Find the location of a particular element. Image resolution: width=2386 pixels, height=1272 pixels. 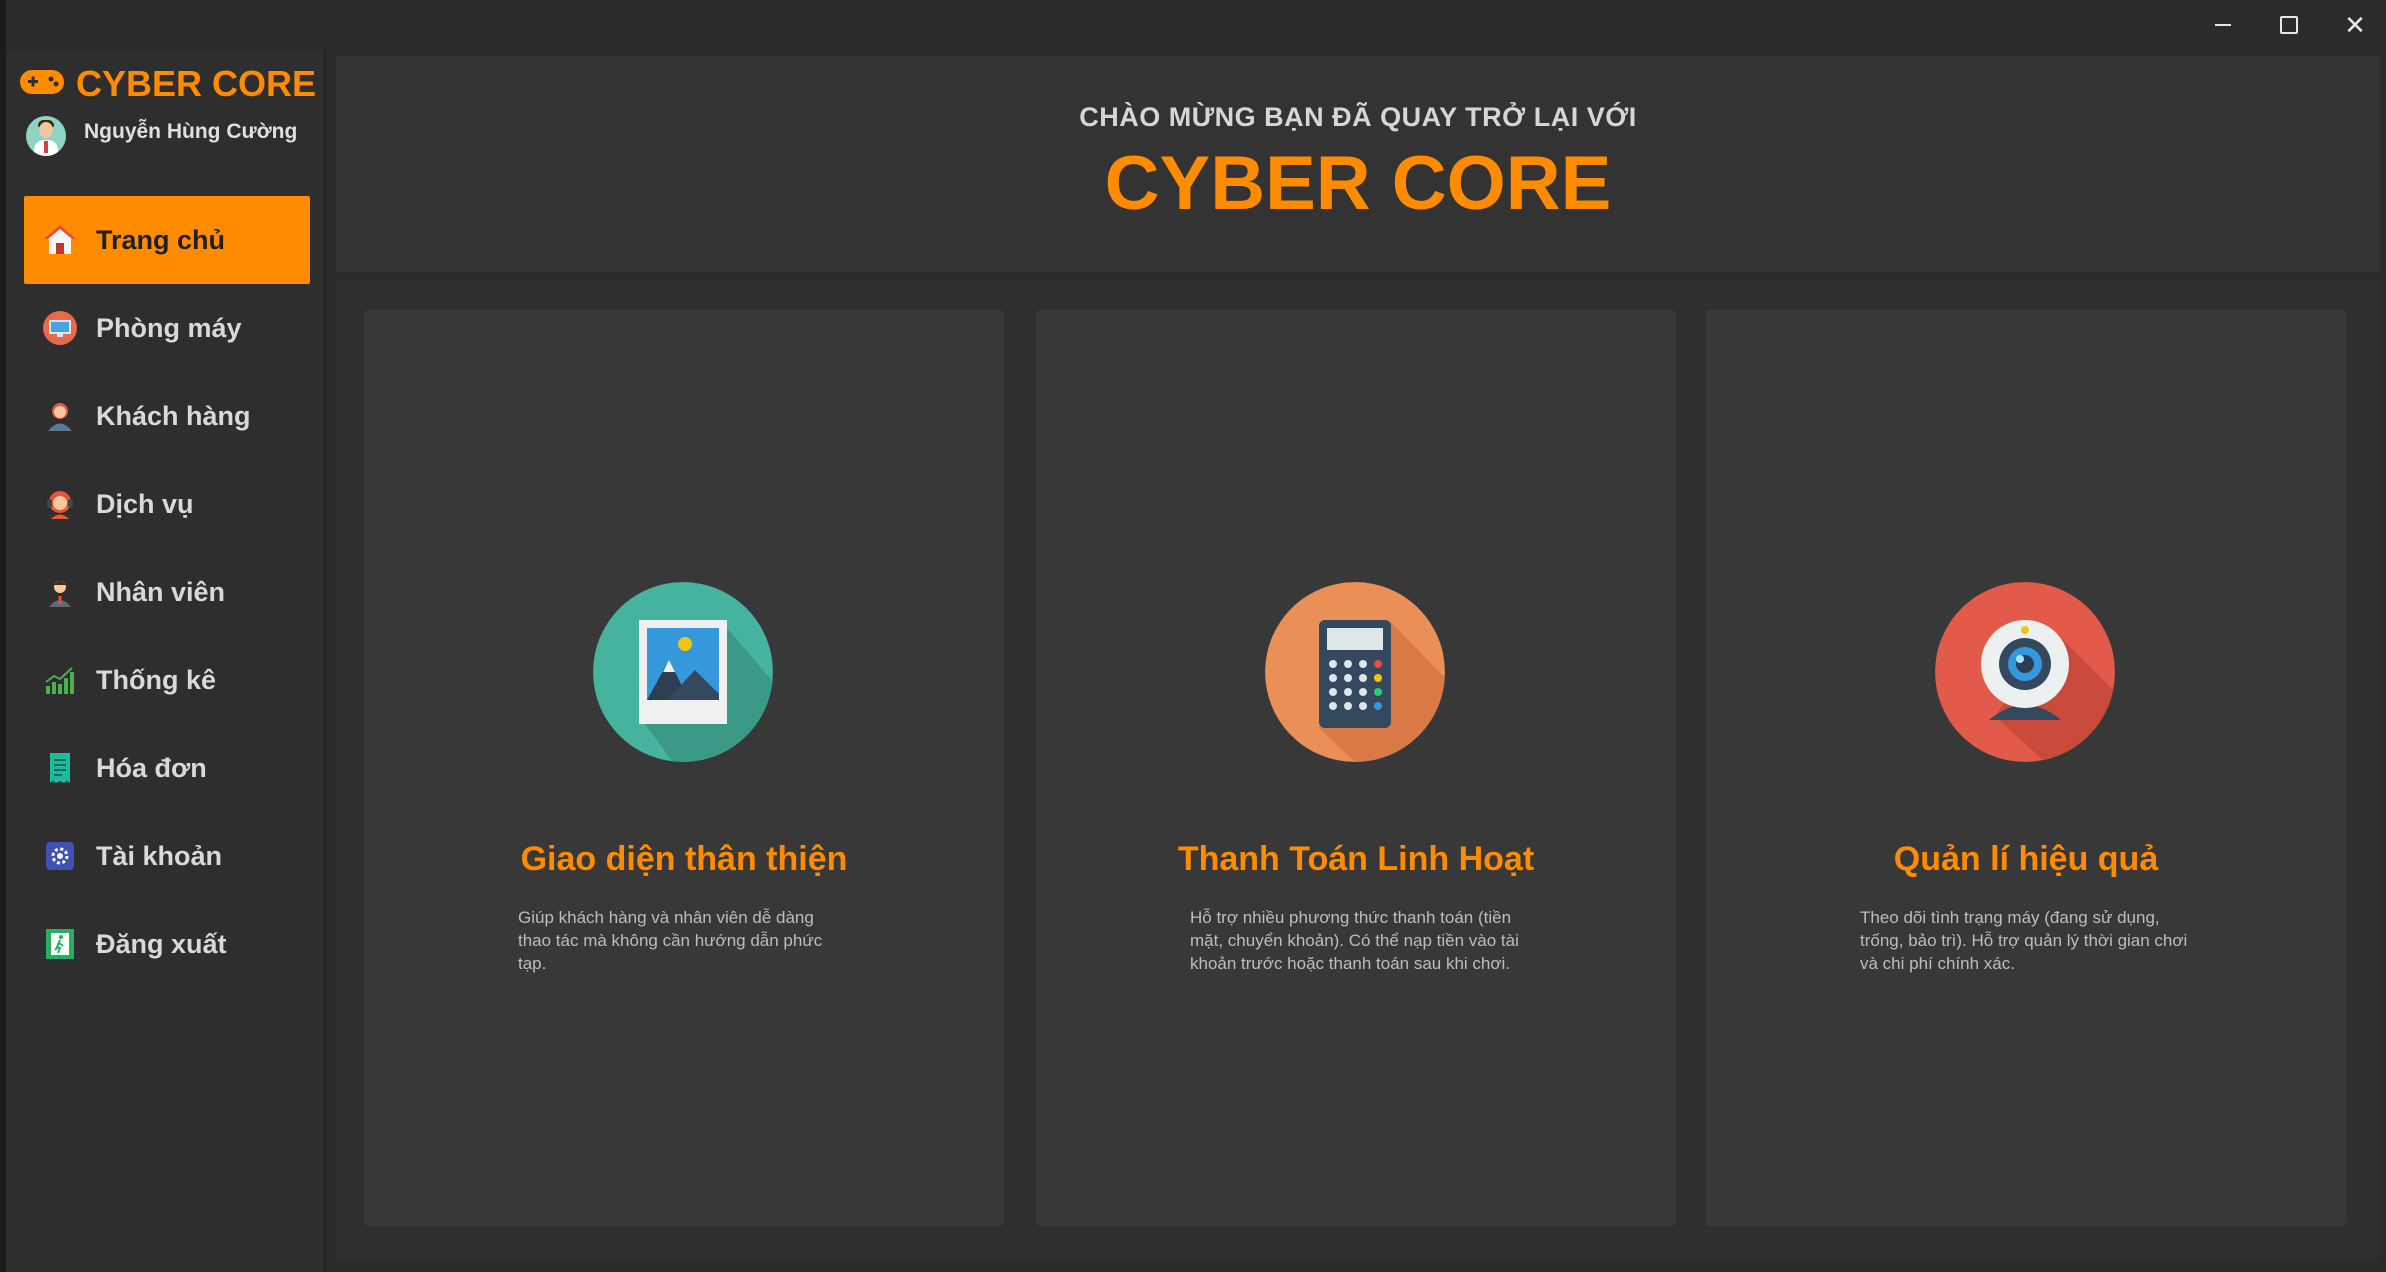

gamepad-icon is located at coordinates (42, 84).